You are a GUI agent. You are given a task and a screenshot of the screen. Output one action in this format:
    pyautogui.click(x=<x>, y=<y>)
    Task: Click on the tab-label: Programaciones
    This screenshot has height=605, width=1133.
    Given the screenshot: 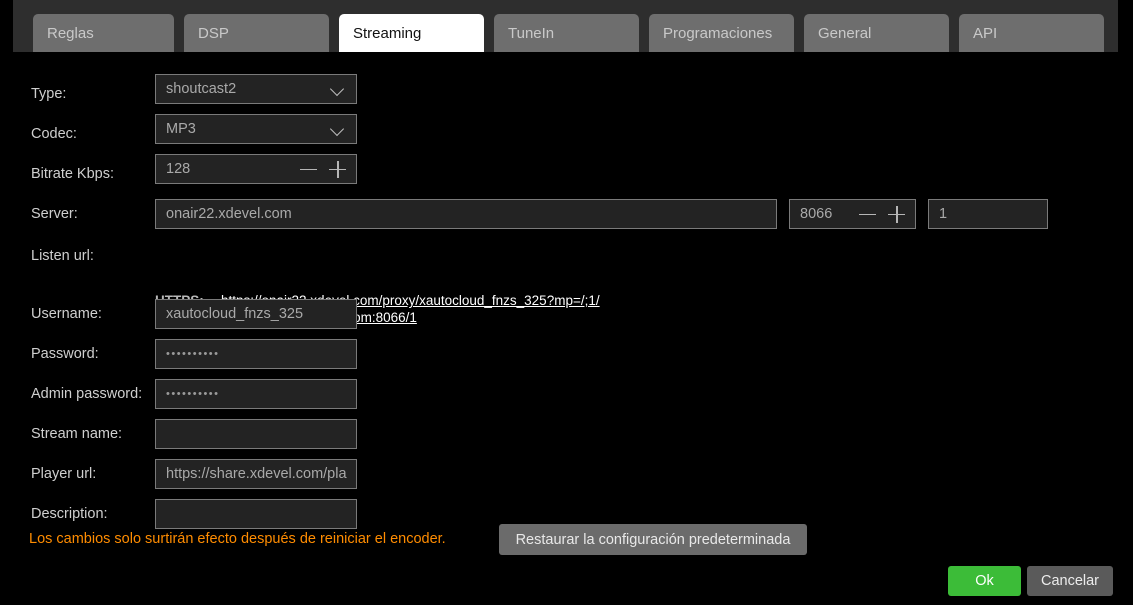 What is the action you would take?
    pyautogui.click(x=718, y=33)
    